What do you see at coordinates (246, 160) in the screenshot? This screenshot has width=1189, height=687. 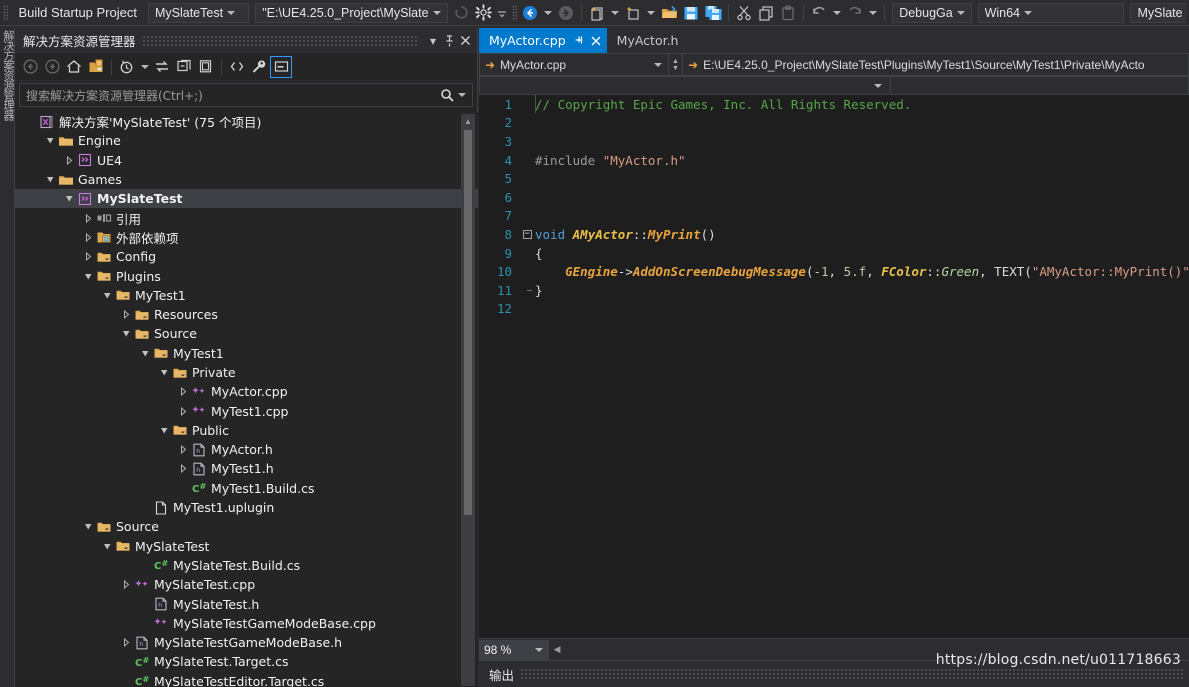 I see `tree-item: UE4` at bounding box center [246, 160].